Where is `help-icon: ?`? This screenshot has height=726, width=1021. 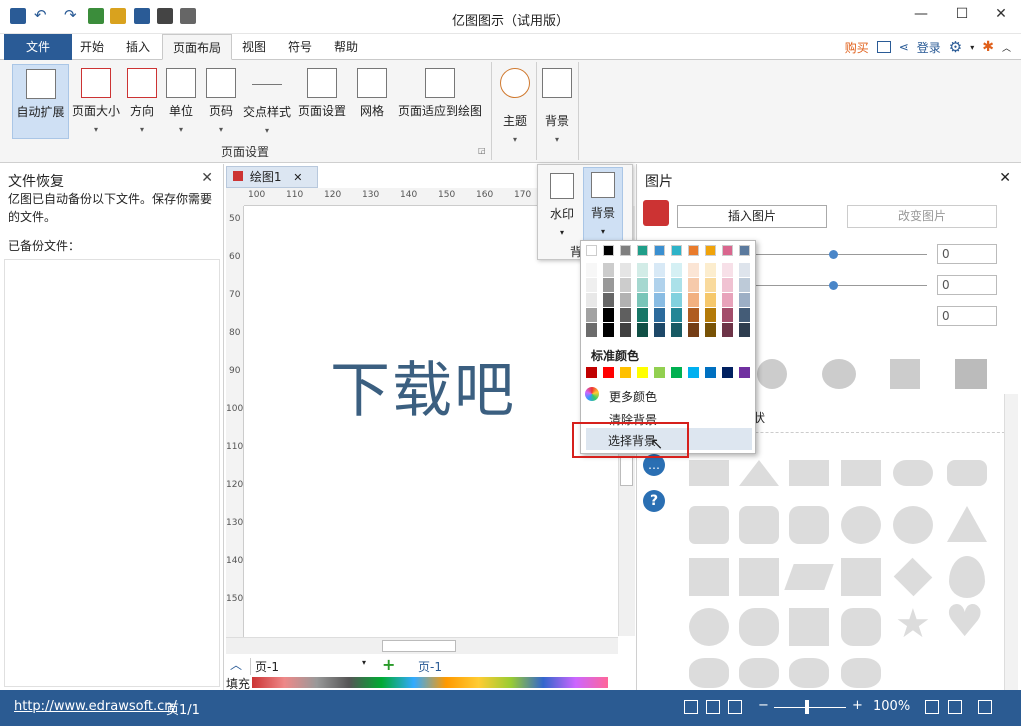 help-icon: ? is located at coordinates (654, 501).